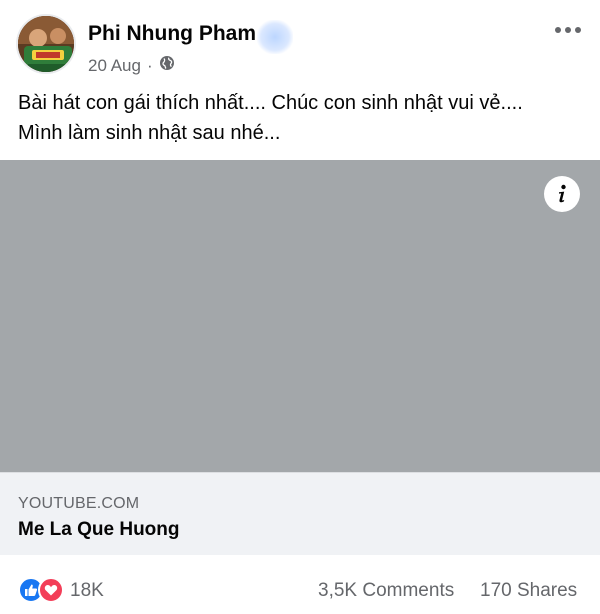  I want to click on love-icon, so click(51, 590).